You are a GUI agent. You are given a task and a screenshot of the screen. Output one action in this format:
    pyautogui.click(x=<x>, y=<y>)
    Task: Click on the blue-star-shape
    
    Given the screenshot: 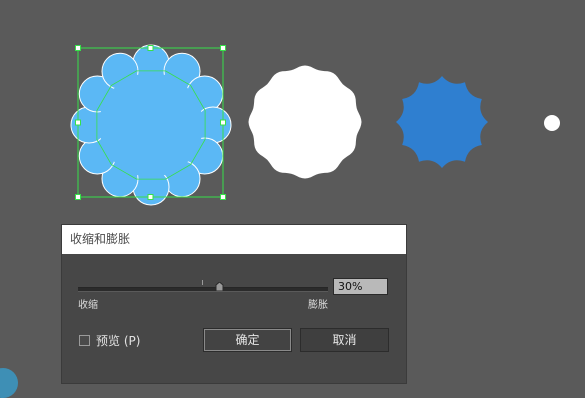 What is the action you would take?
    pyautogui.click(x=442, y=122)
    